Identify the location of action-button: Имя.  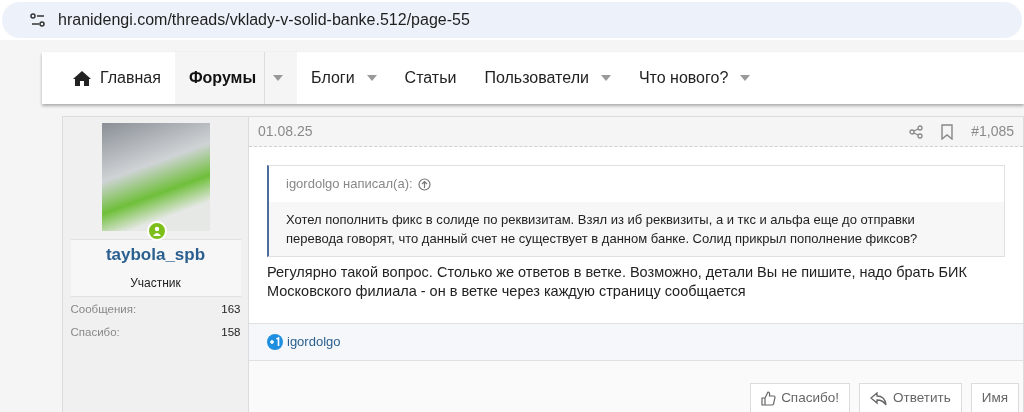
(994, 397).